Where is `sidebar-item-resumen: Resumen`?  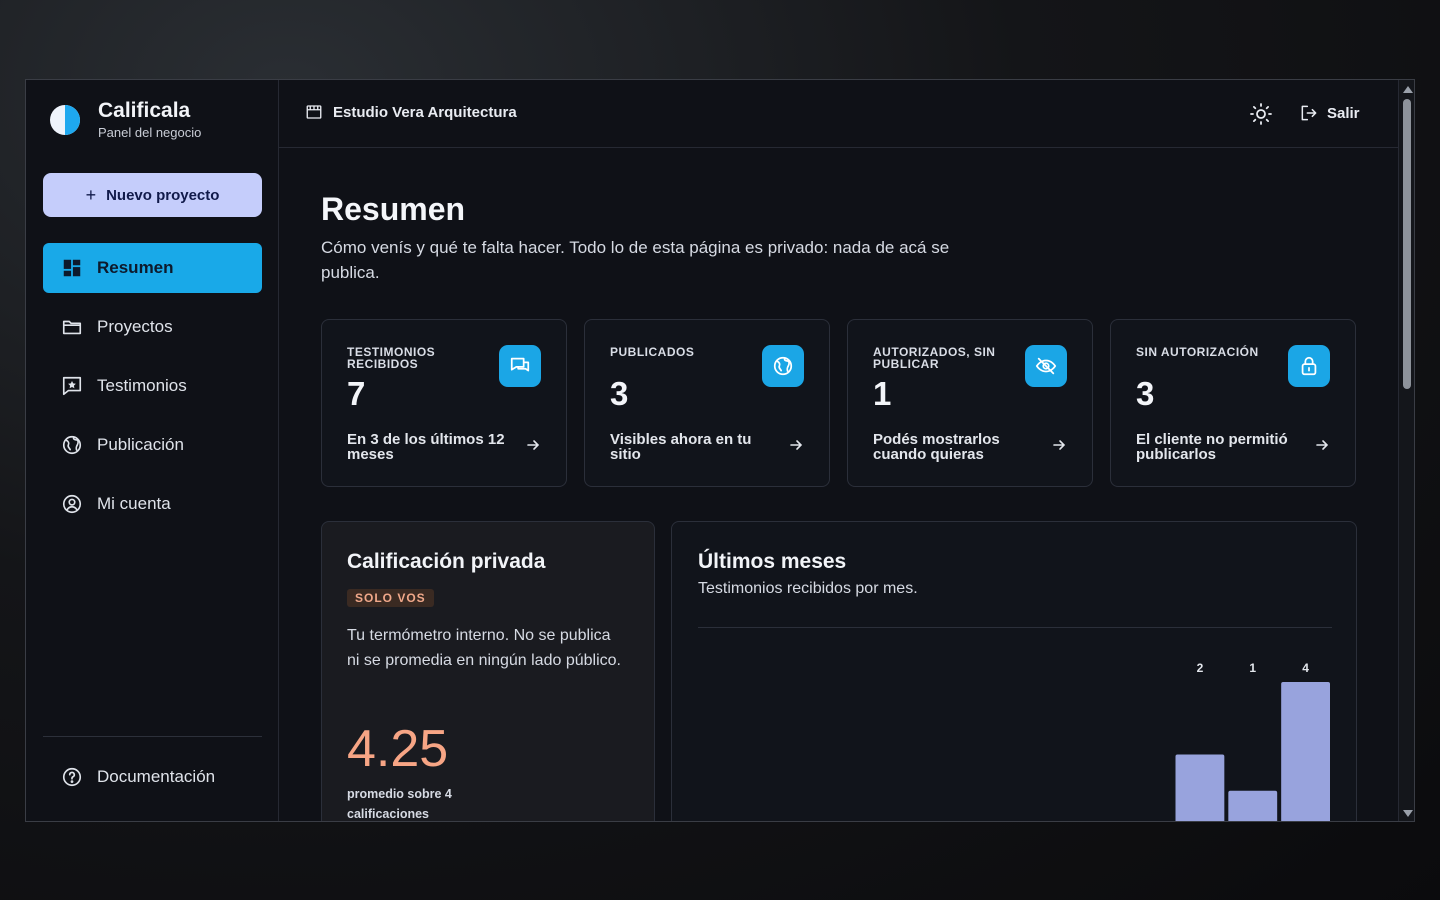 sidebar-item-resumen: Resumen is located at coordinates (152, 268).